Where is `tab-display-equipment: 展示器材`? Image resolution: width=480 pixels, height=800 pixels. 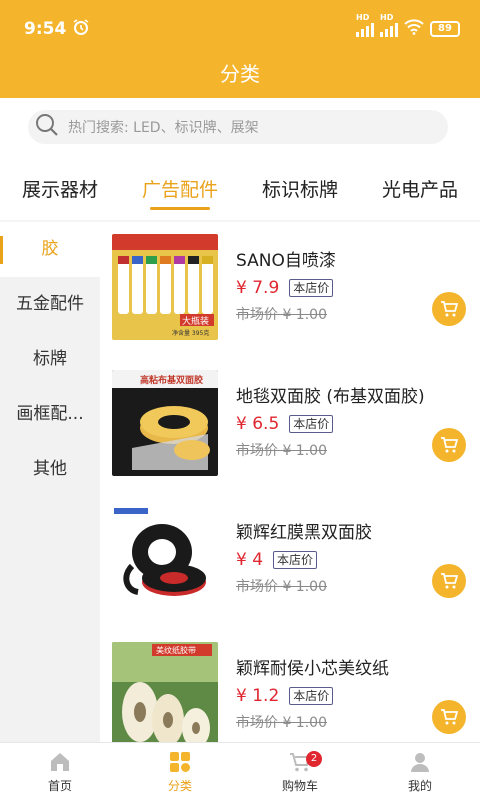 tab-display-equipment: 展示器材 is located at coordinates (60, 190).